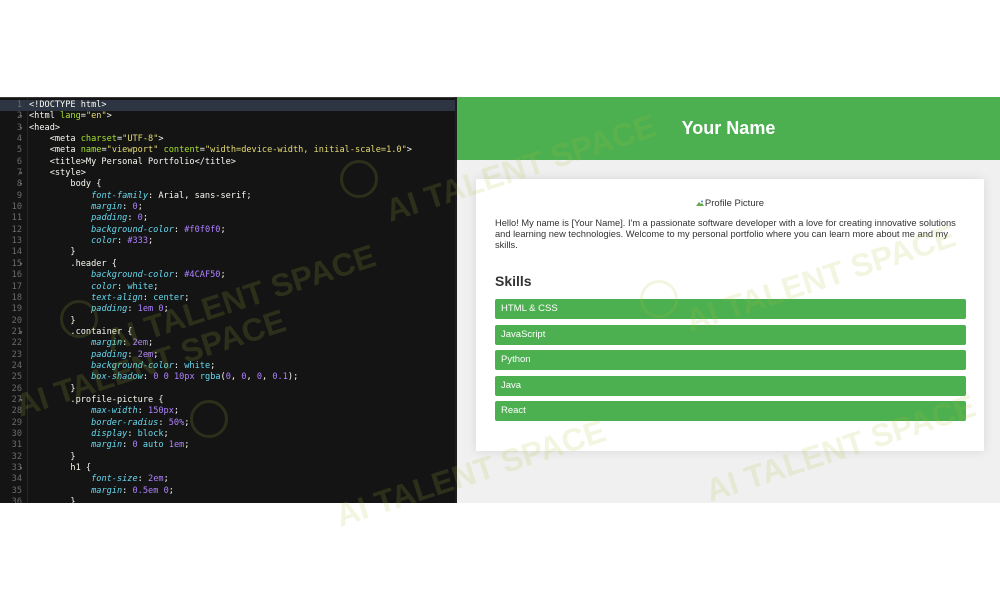 The height and width of the screenshot is (600, 1000). What do you see at coordinates (227, 366) in the screenshot?
I see `code-line: 24 background-color: white;` at bounding box center [227, 366].